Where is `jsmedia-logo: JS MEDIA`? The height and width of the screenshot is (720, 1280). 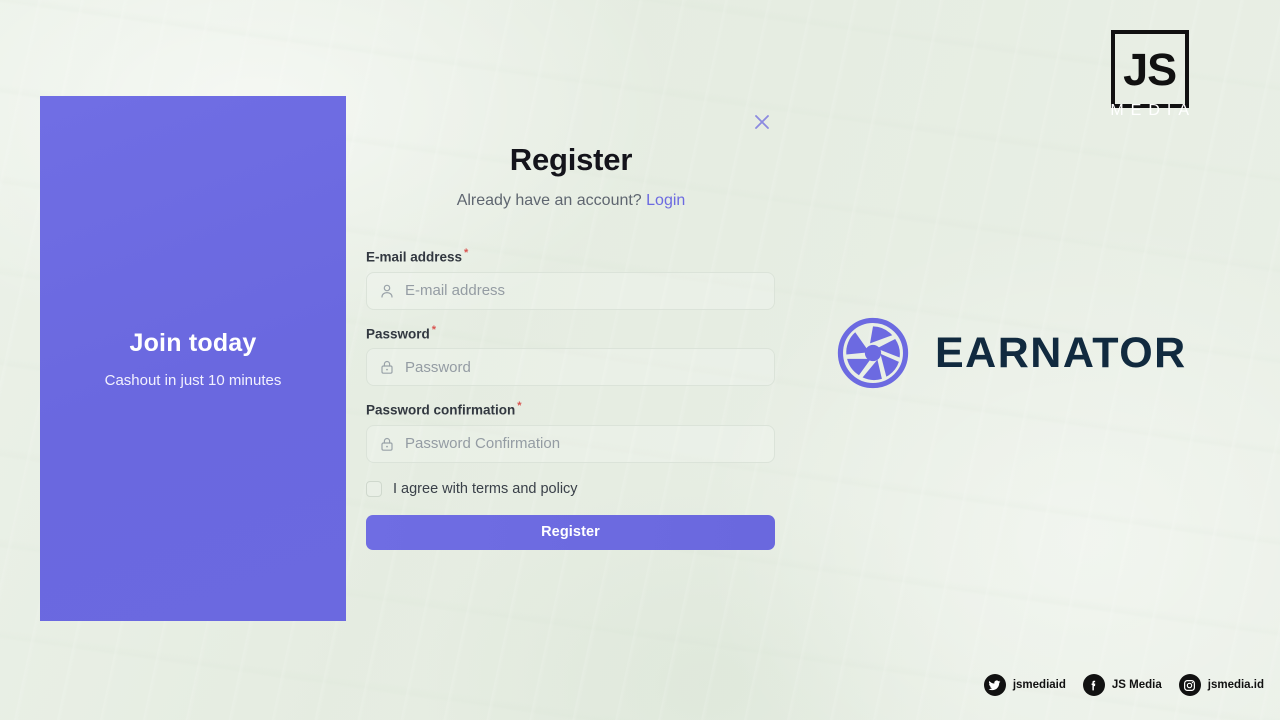
jsmedia-logo: JS MEDIA is located at coordinates (1149, 75).